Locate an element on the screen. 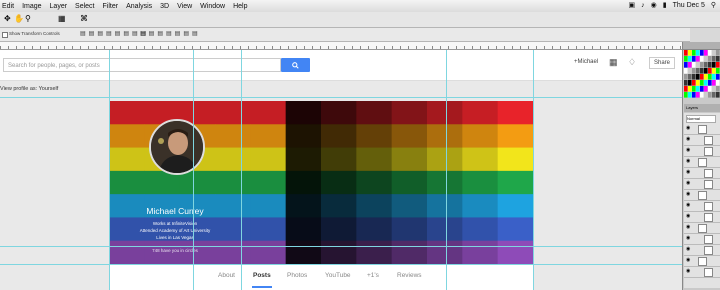 This screenshot has height=290, width=720. grid-view-icon: ▦ is located at coordinates (62, 18).